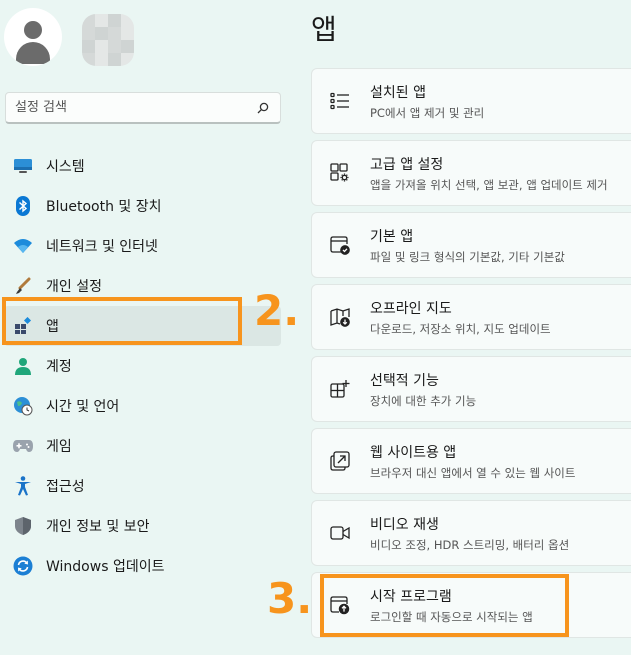 This screenshot has width=631, height=655. I want to click on sidebar-item-label: 계정, so click(59, 367).